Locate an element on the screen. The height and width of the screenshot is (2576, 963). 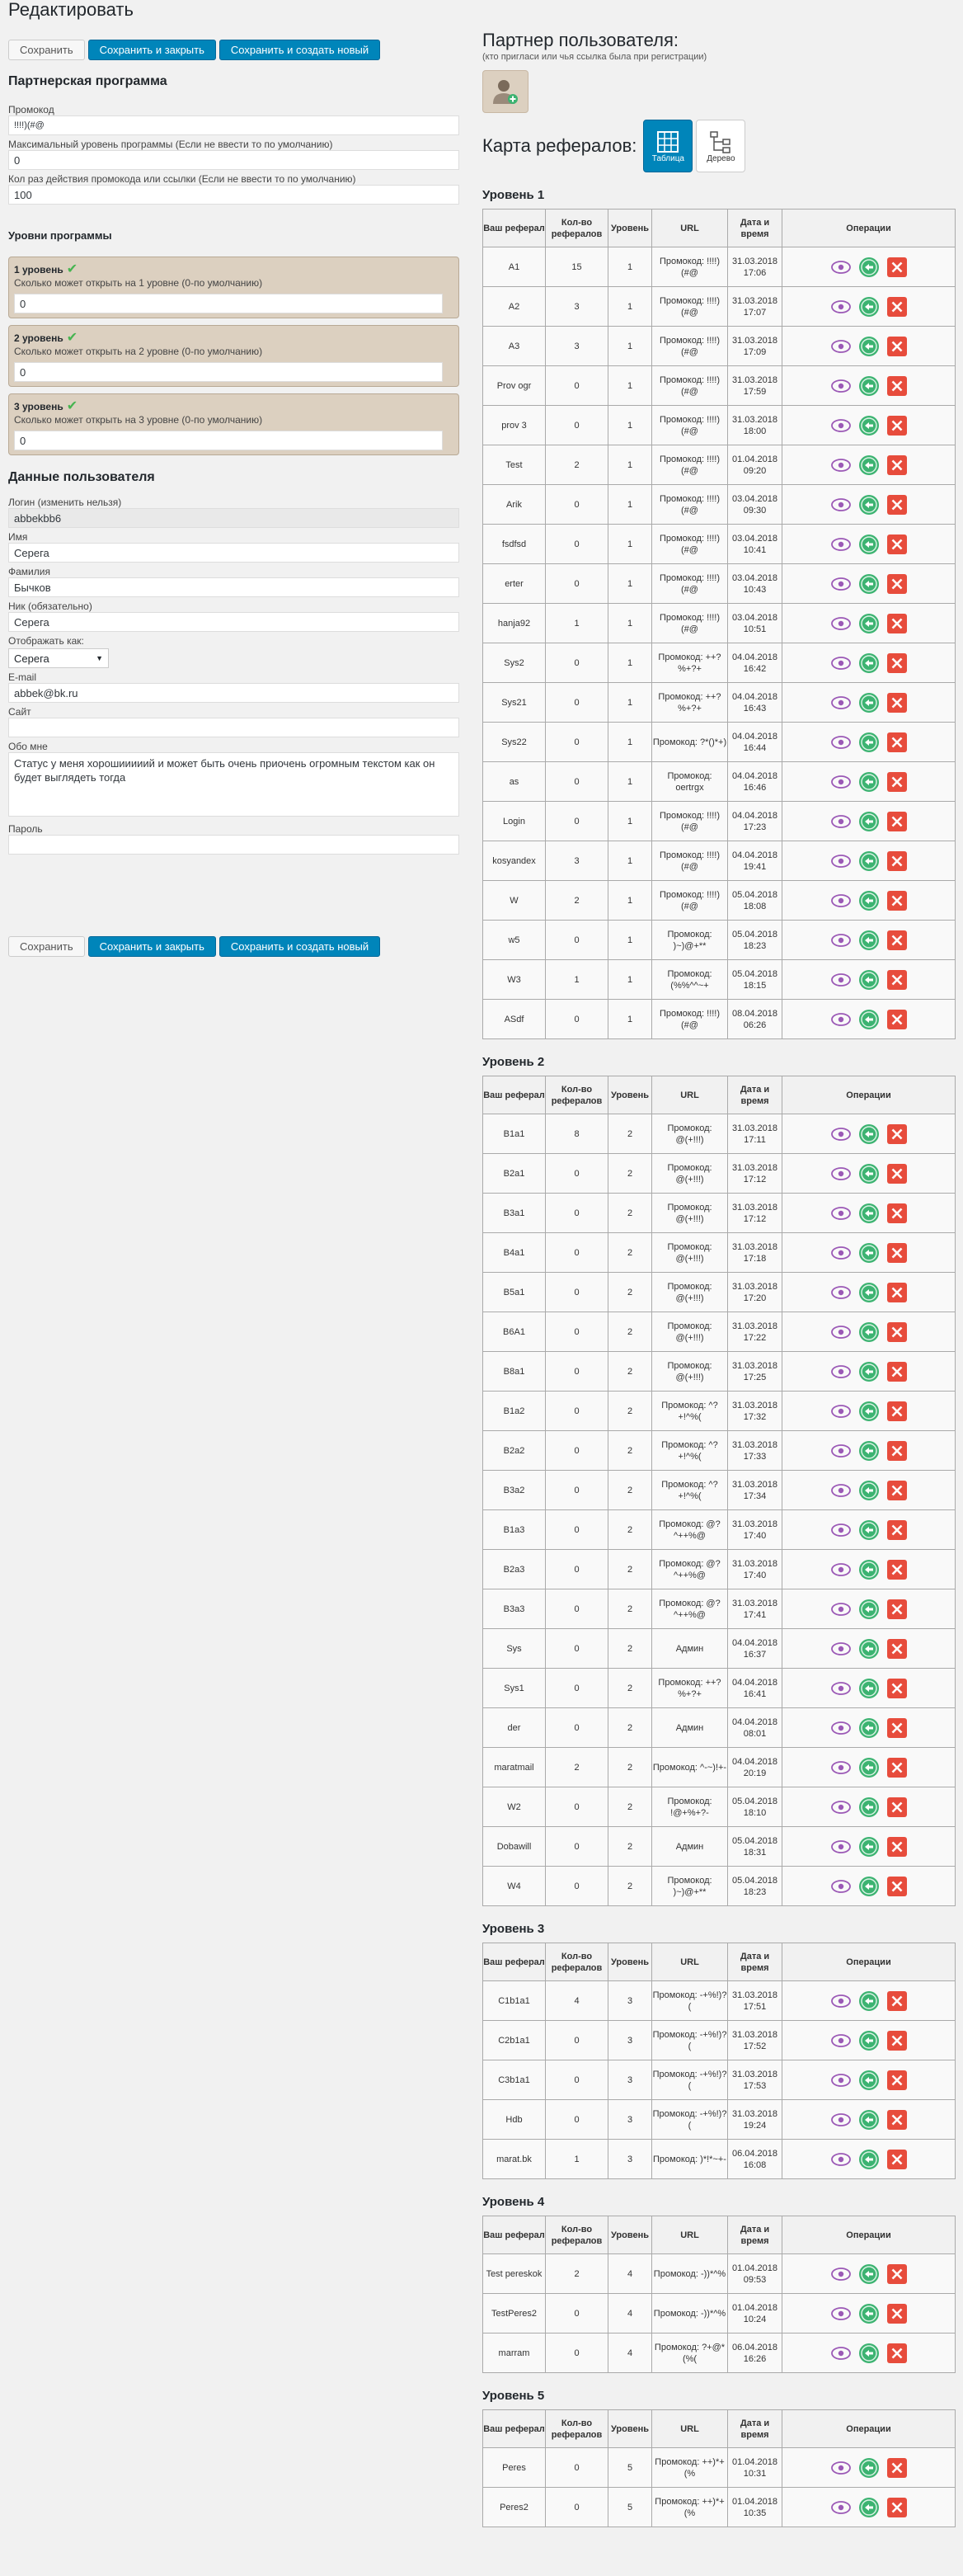
nick-input is located at coordinates (233, 622).